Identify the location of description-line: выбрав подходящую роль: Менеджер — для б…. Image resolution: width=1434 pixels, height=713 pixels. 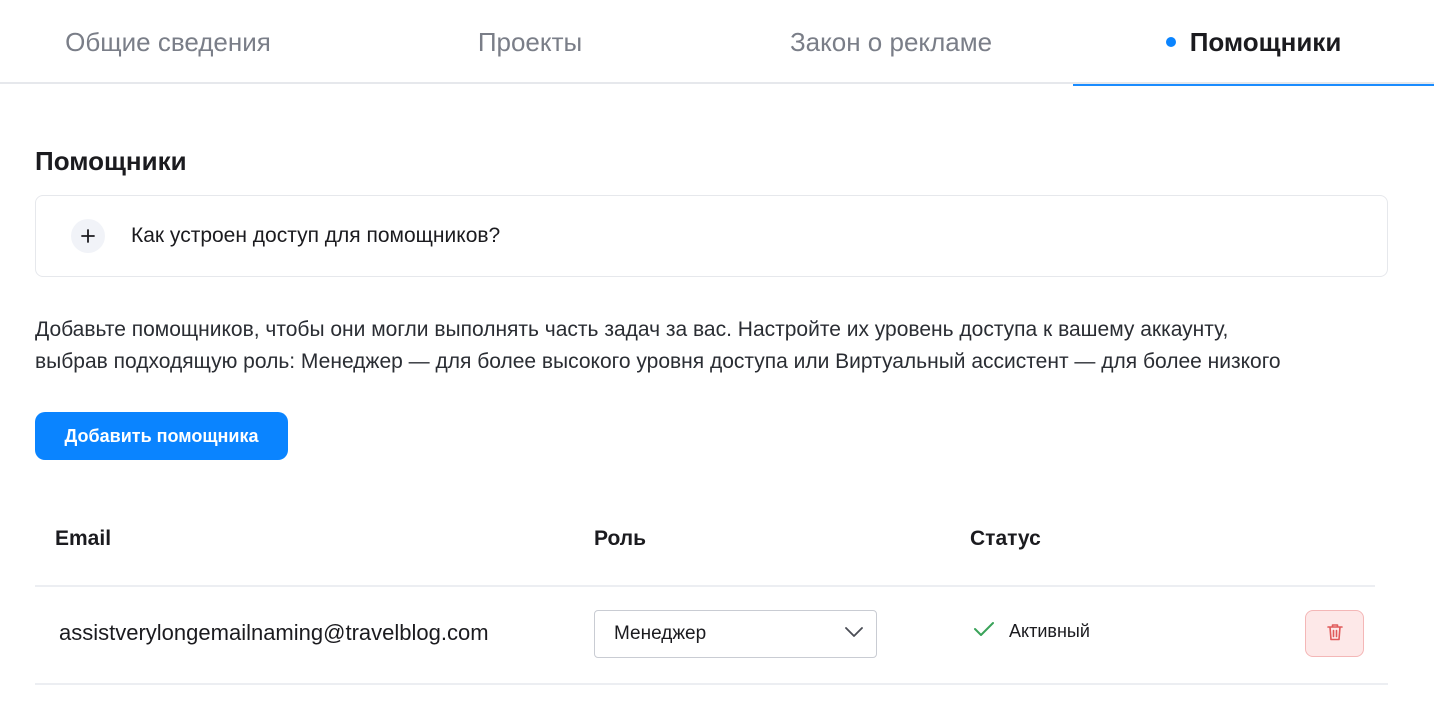
(658, 361).